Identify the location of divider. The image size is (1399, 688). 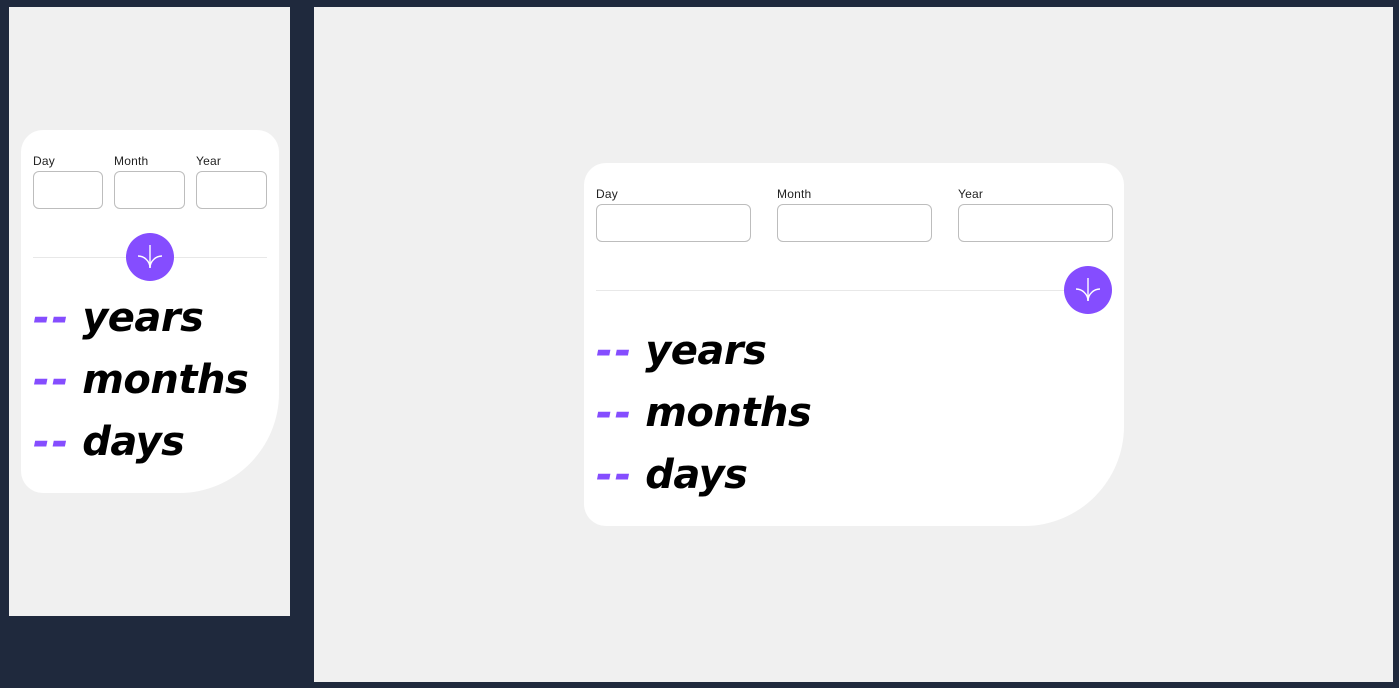
(854, 290).